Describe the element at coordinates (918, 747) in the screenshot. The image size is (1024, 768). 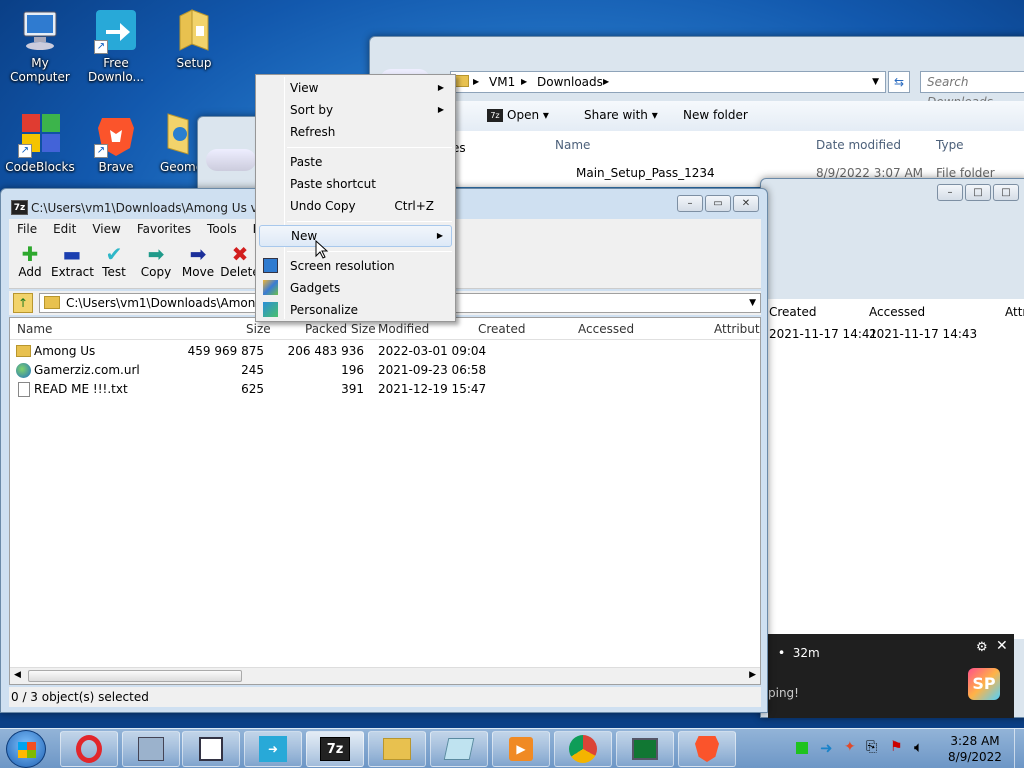
I see `volume-icon: 🔈︎` at that location.